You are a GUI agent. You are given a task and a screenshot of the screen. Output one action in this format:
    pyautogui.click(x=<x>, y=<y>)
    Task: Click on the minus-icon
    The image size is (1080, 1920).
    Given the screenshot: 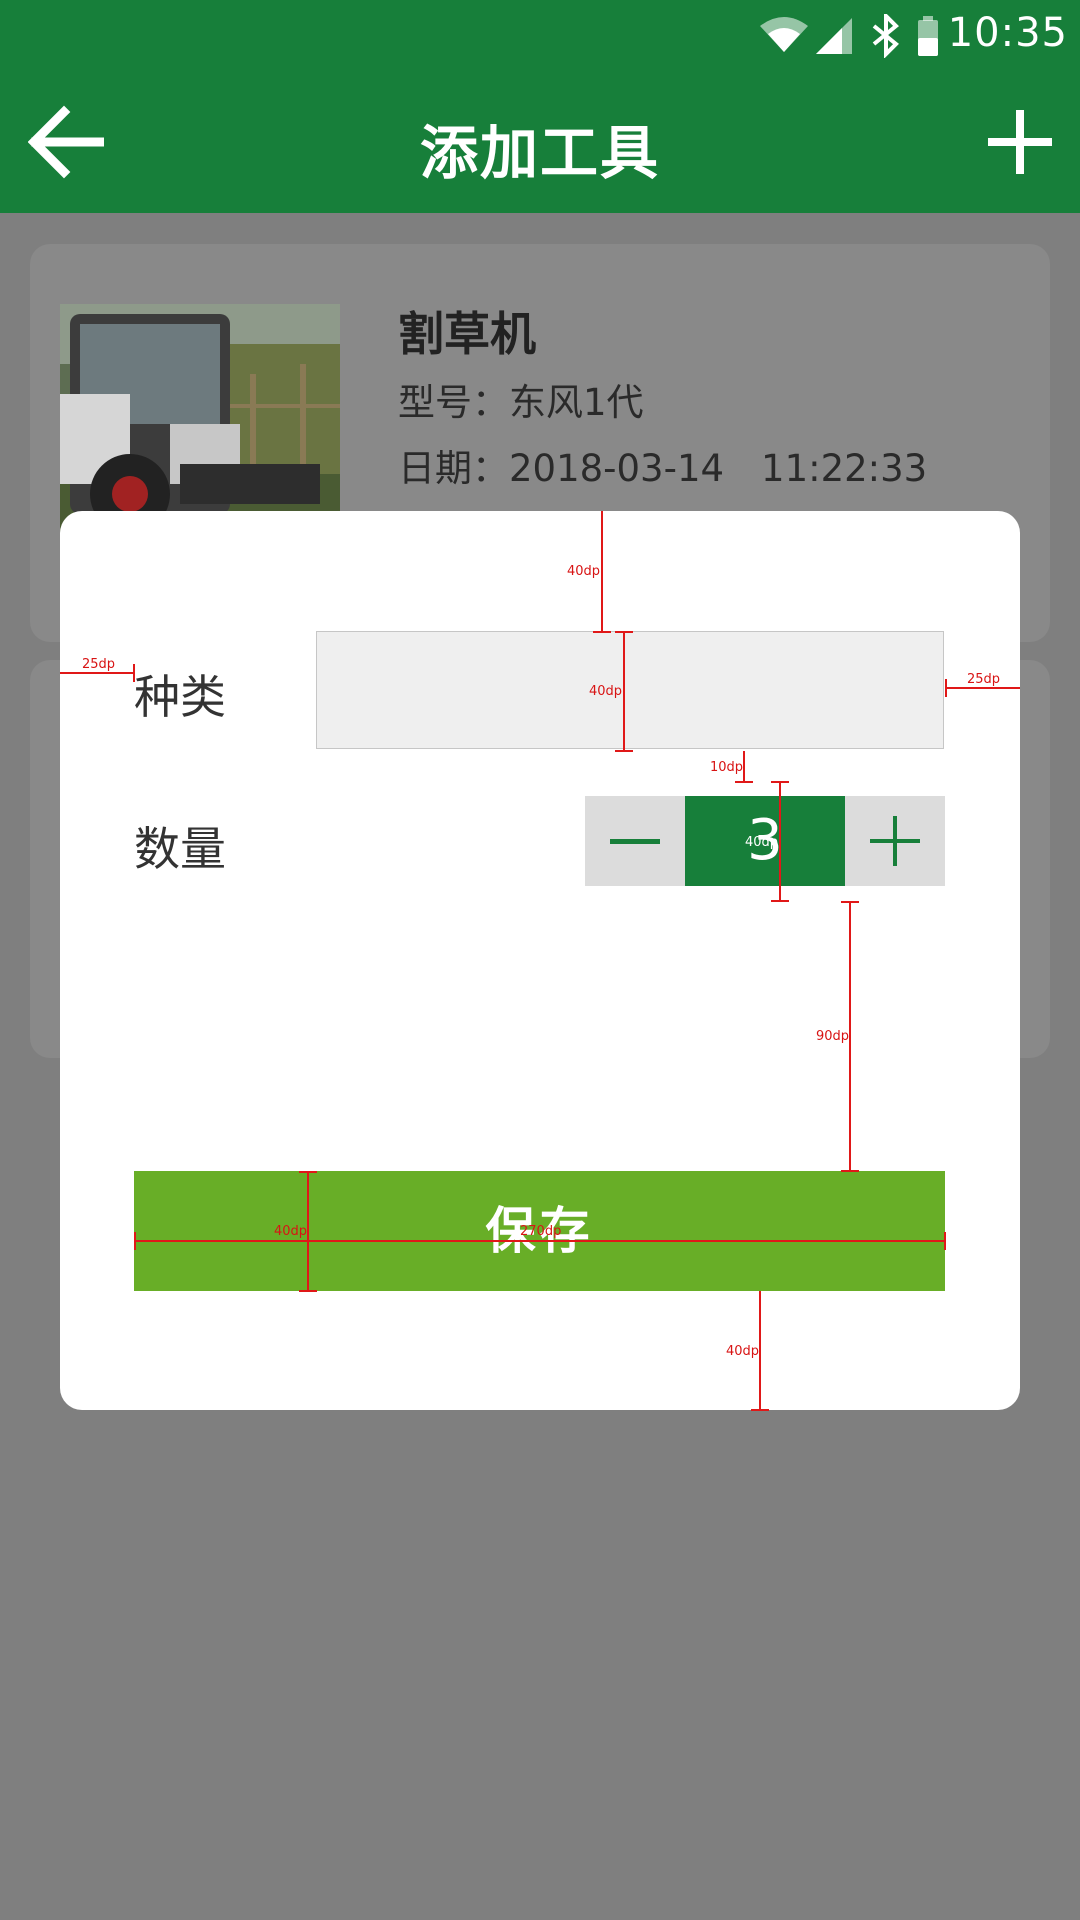 What is the action you would take?
    pyautogui.click(x=635, y=841)
    